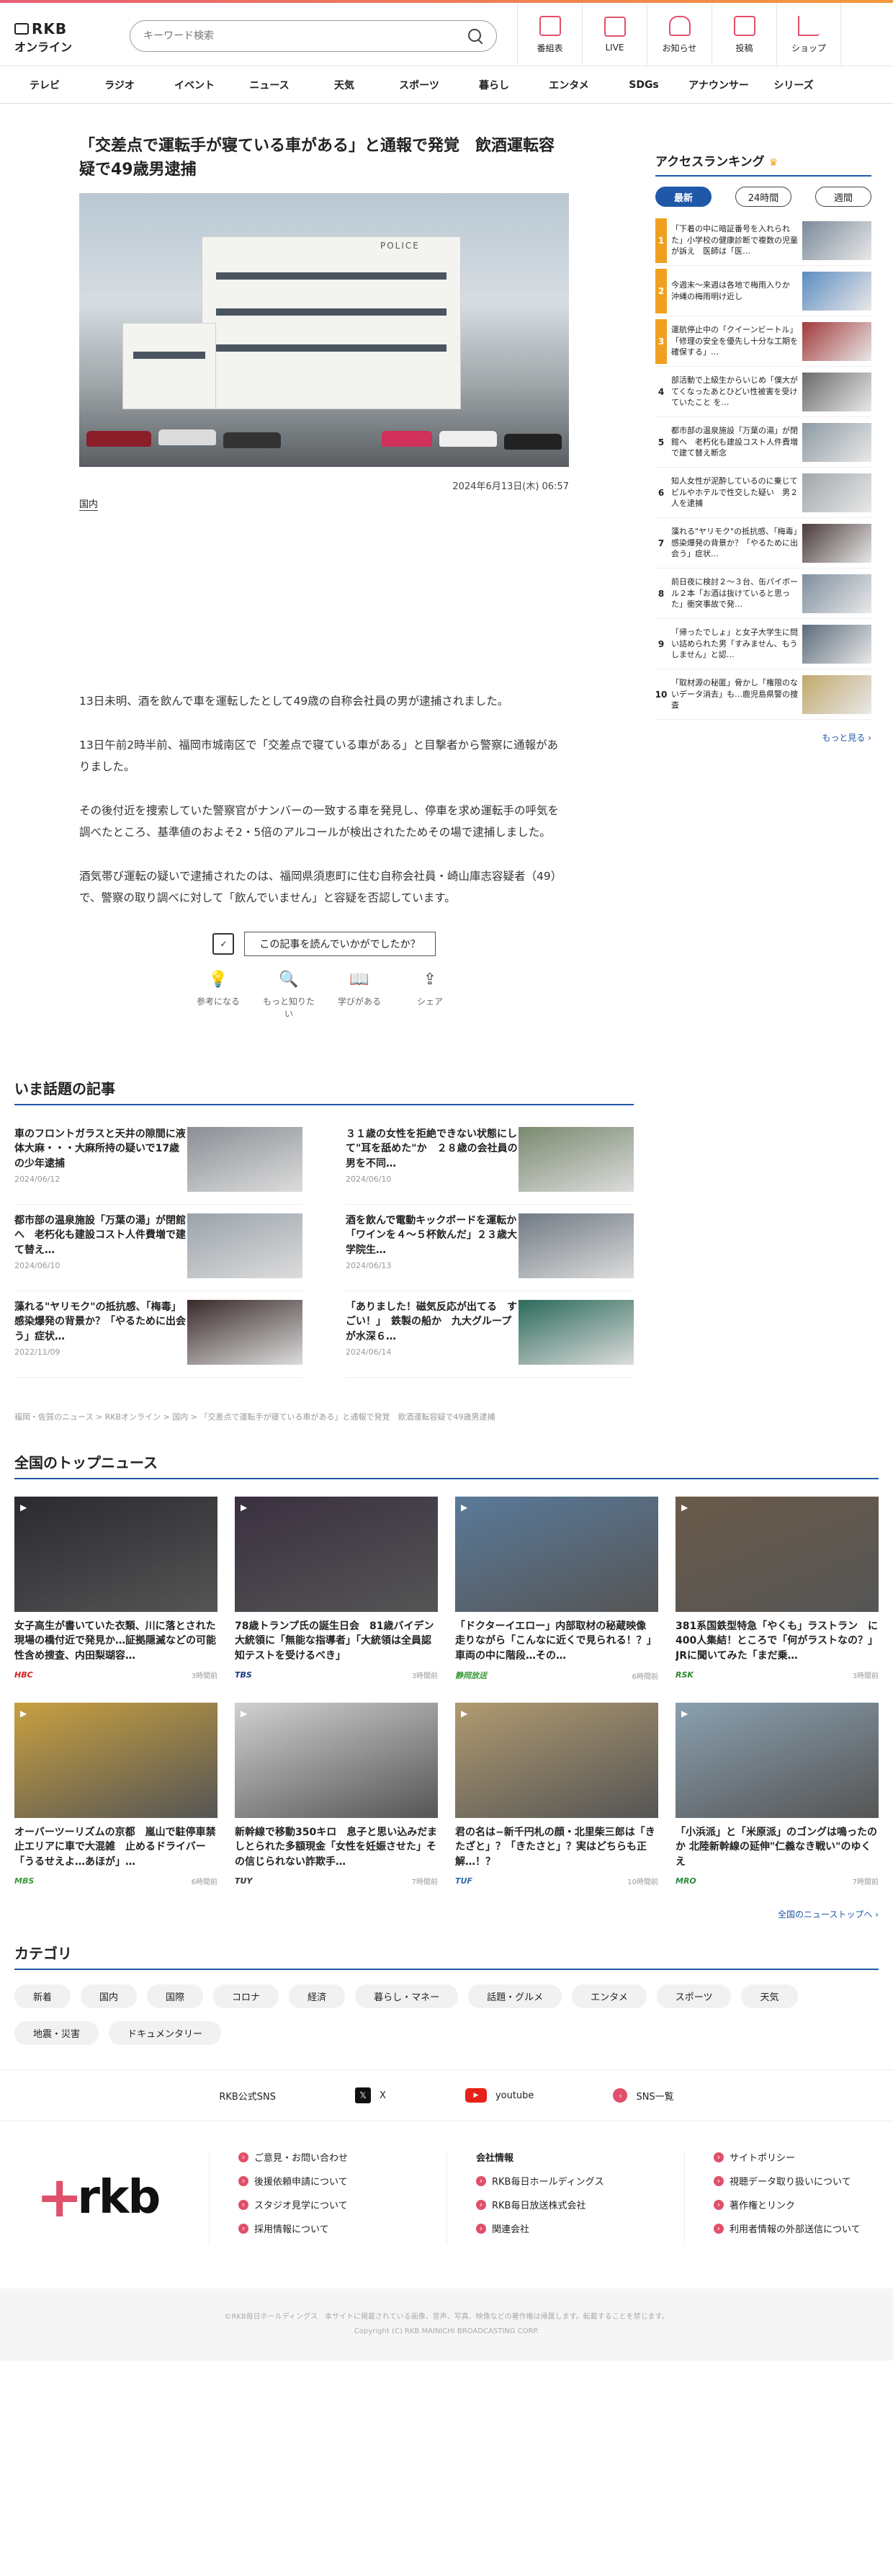  Describe the element at coordinates (770, 1996) in the screenshot. I see `category-chip: 天気` at that location.